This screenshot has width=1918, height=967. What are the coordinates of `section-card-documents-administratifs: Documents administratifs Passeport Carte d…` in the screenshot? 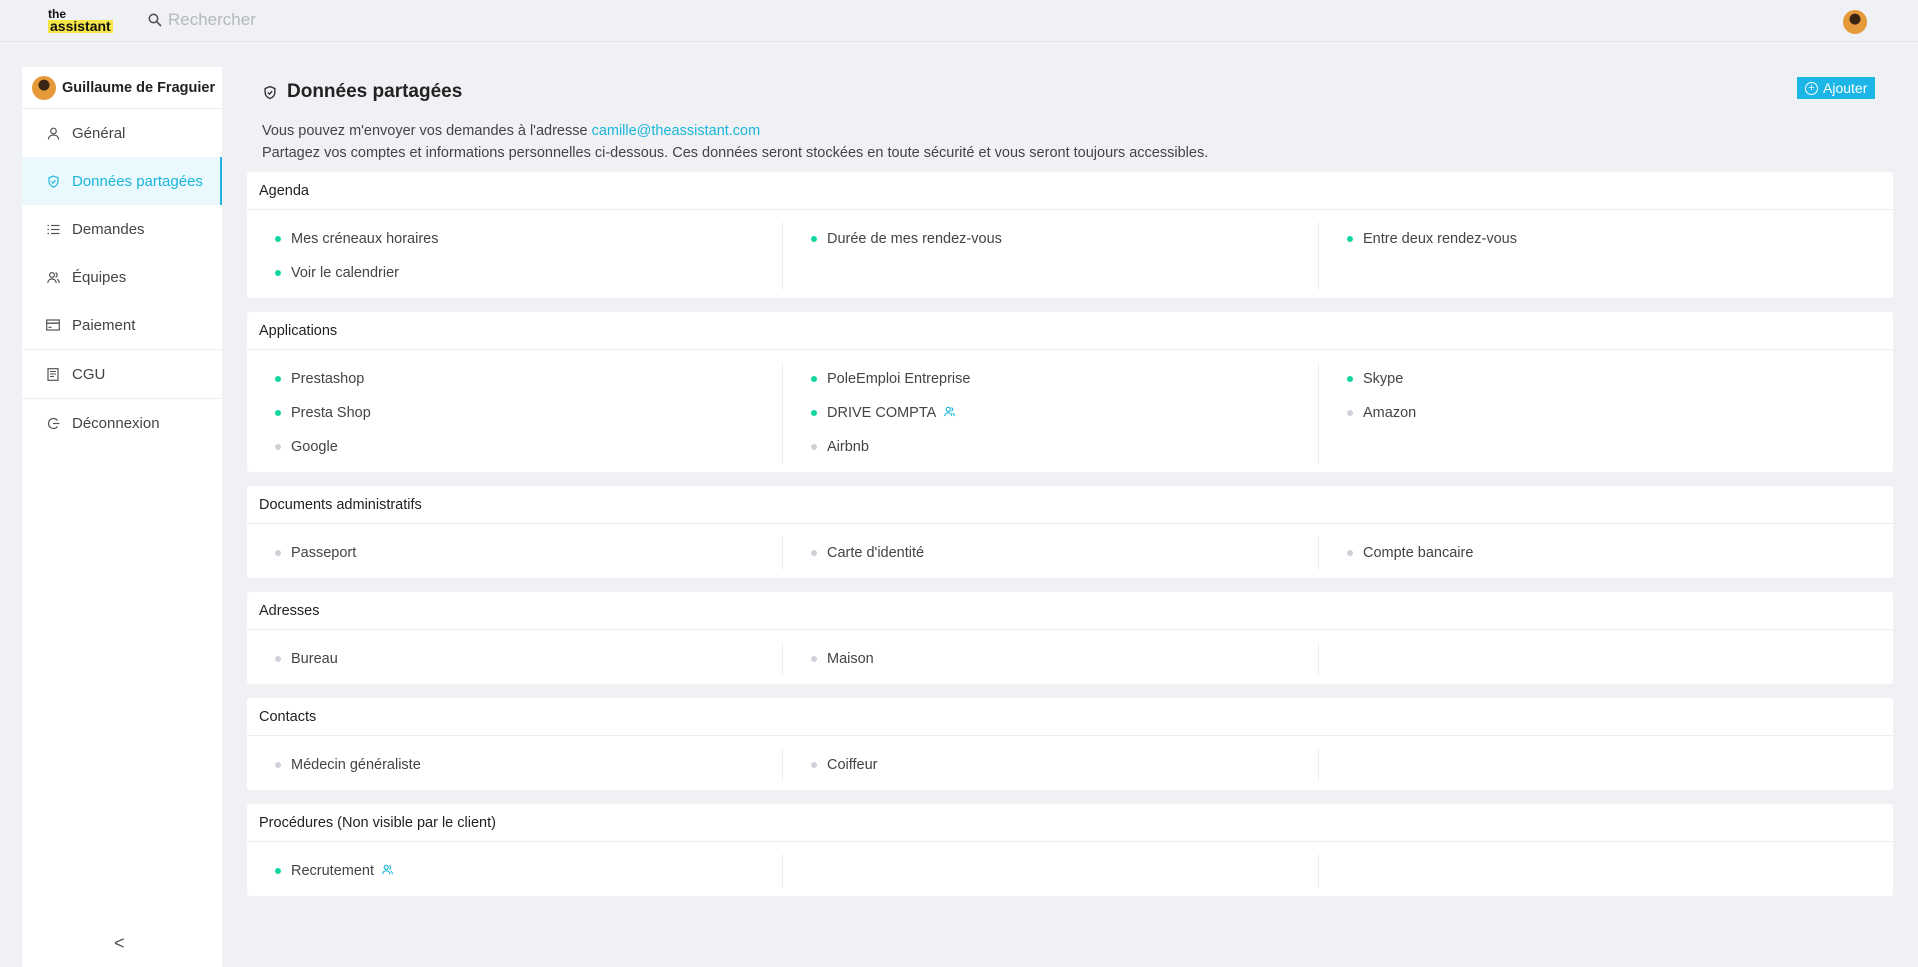 It's located at (1070, 532).